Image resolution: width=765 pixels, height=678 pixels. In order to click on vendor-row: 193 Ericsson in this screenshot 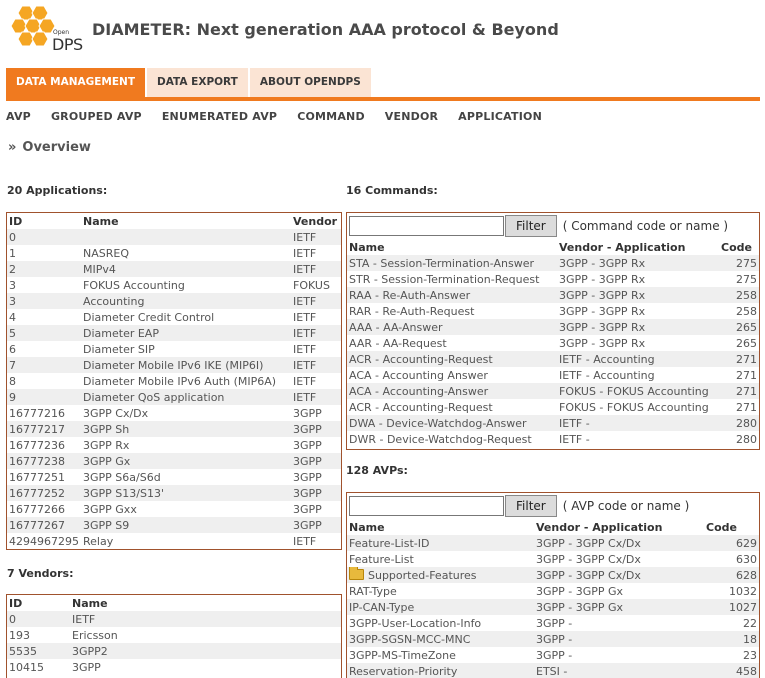, I will do `click(174, 635)`.